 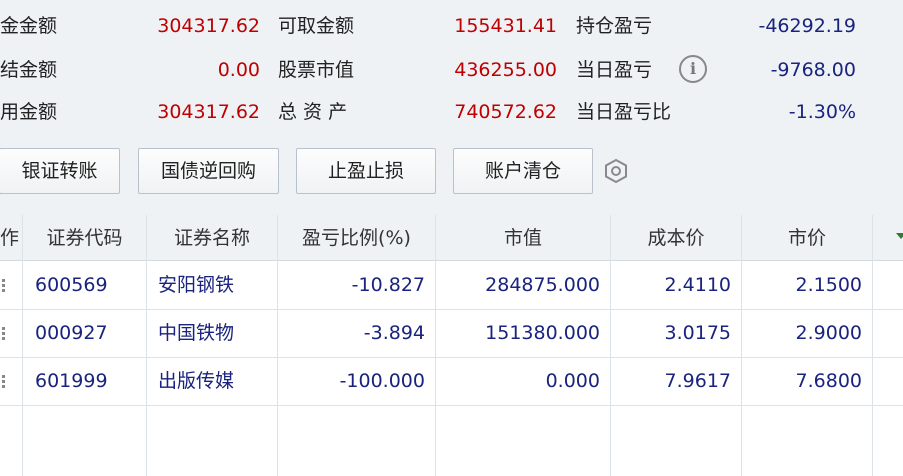 What do you see at coordinates (208, 112) in the screenshot?
I see `available-funds-value: 304317.62` at bounding box center [208, 112].